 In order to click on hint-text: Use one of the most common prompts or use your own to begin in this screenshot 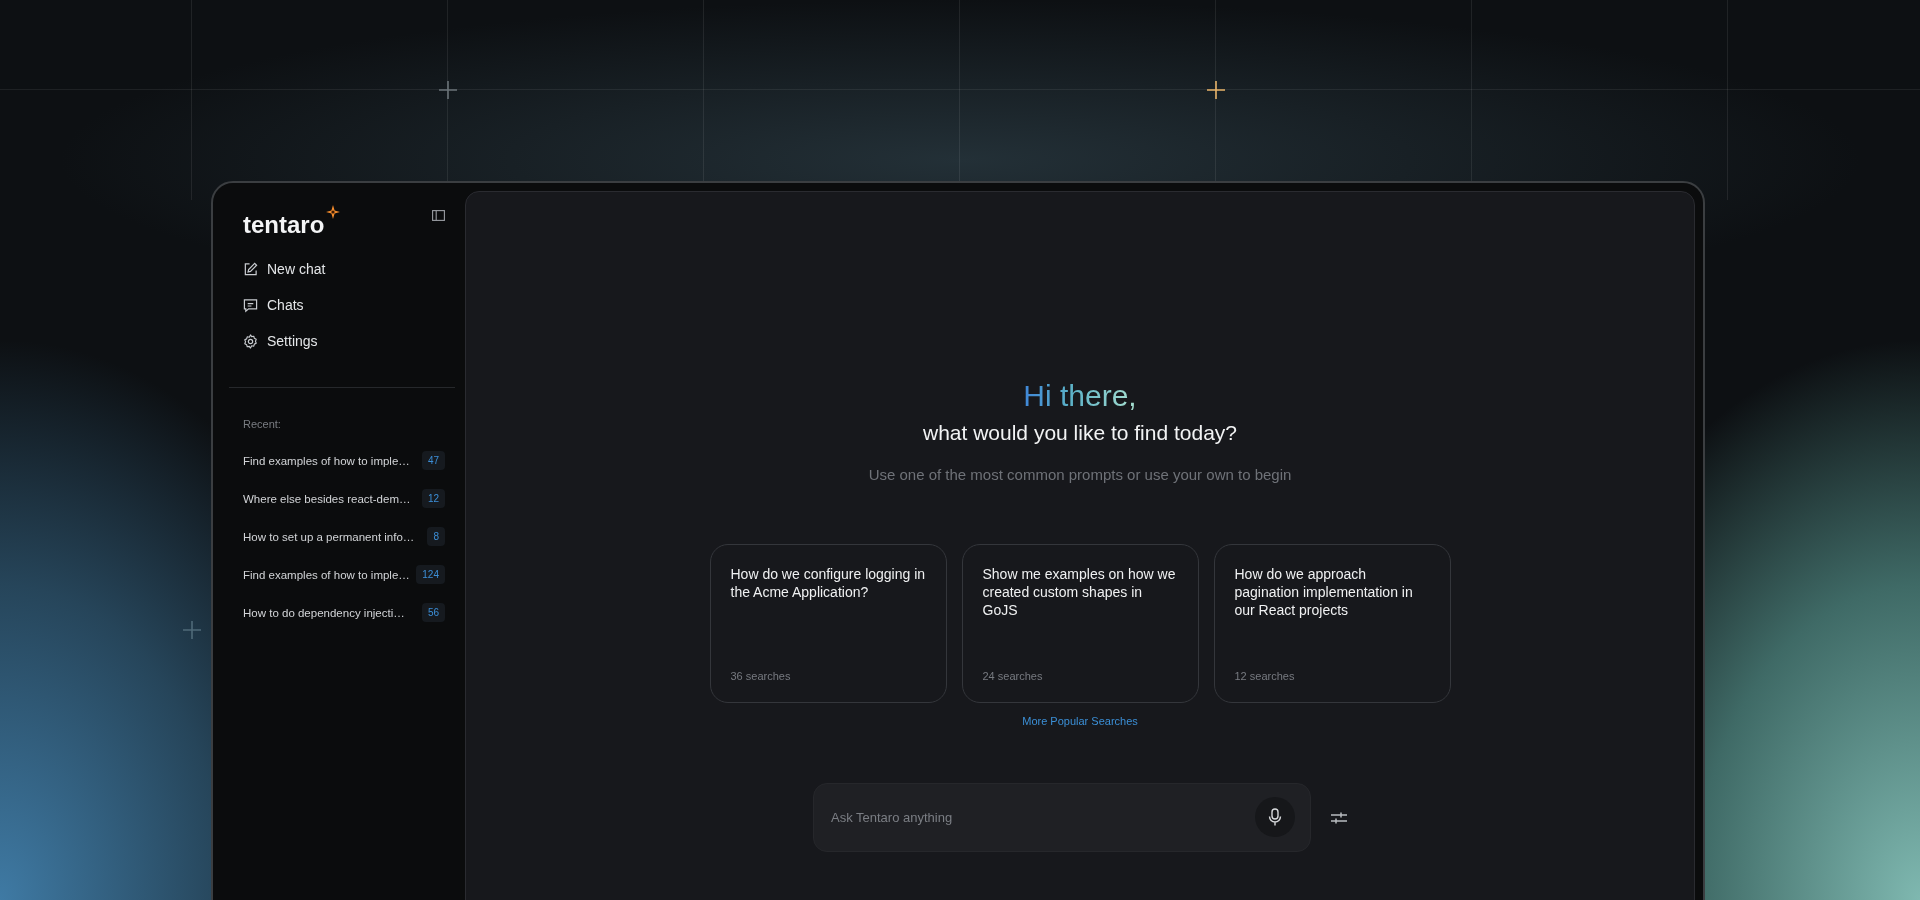, I will do `click(1080, 474)`.